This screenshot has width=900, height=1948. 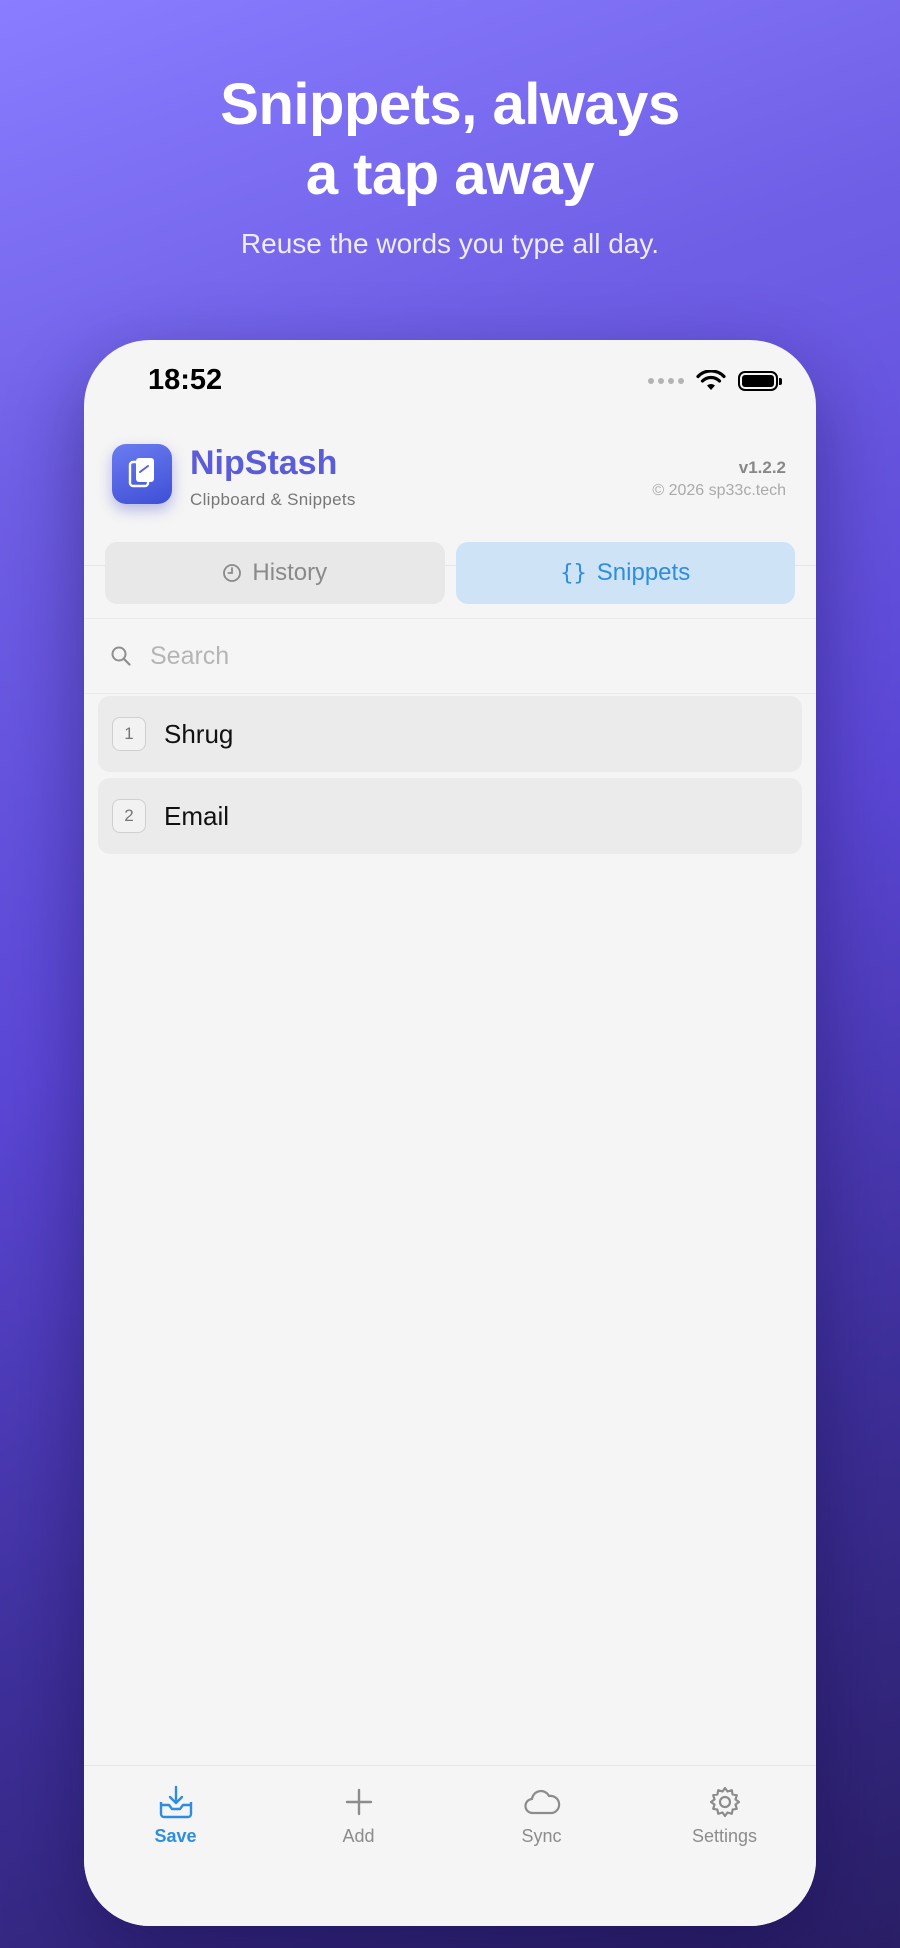 I want to click on status-icons, so click(x=715, y=381).